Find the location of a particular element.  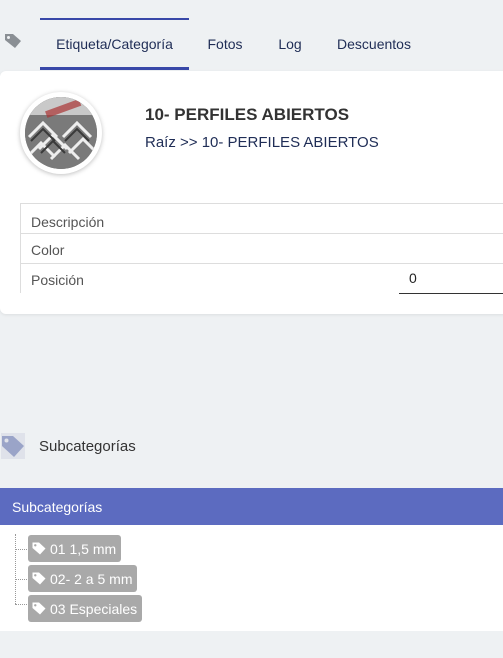

tab-bar: Etiqueta/Categoría Fotos Log Descuentos is located at coordinates (251, 35).